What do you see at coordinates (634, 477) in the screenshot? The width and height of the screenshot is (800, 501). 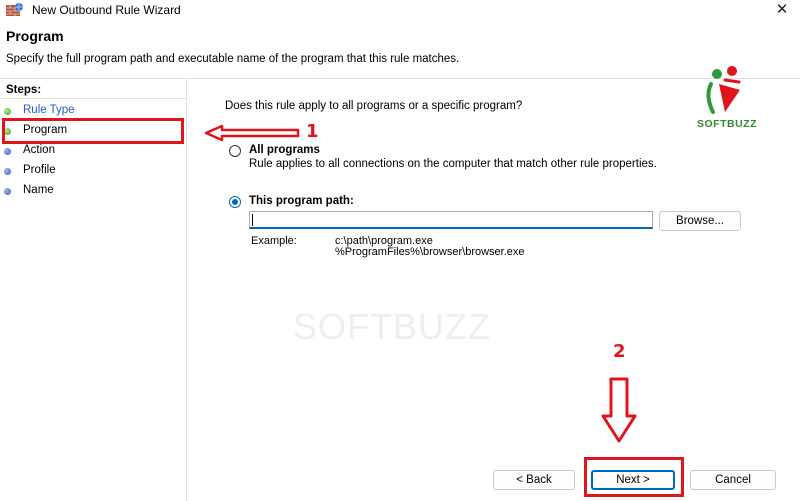 I see `highlight-box-next-button` at bounding box center [634, 477].